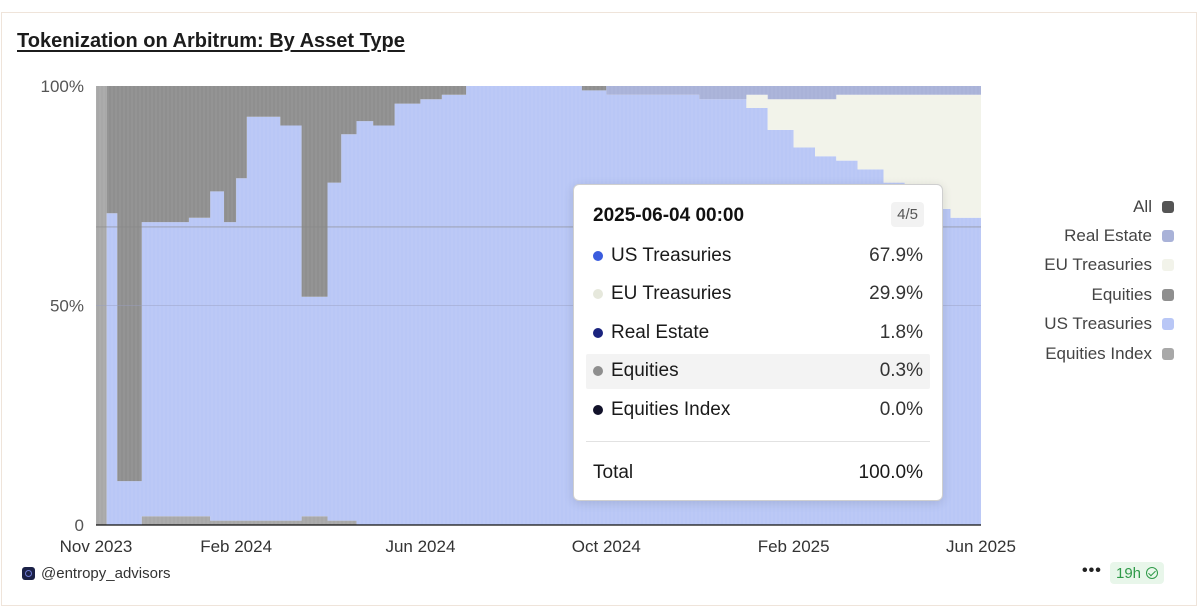  Describe the element at coordinates (1129, 573) in the screenshot. I see `refresh-age: 19h` at that location.